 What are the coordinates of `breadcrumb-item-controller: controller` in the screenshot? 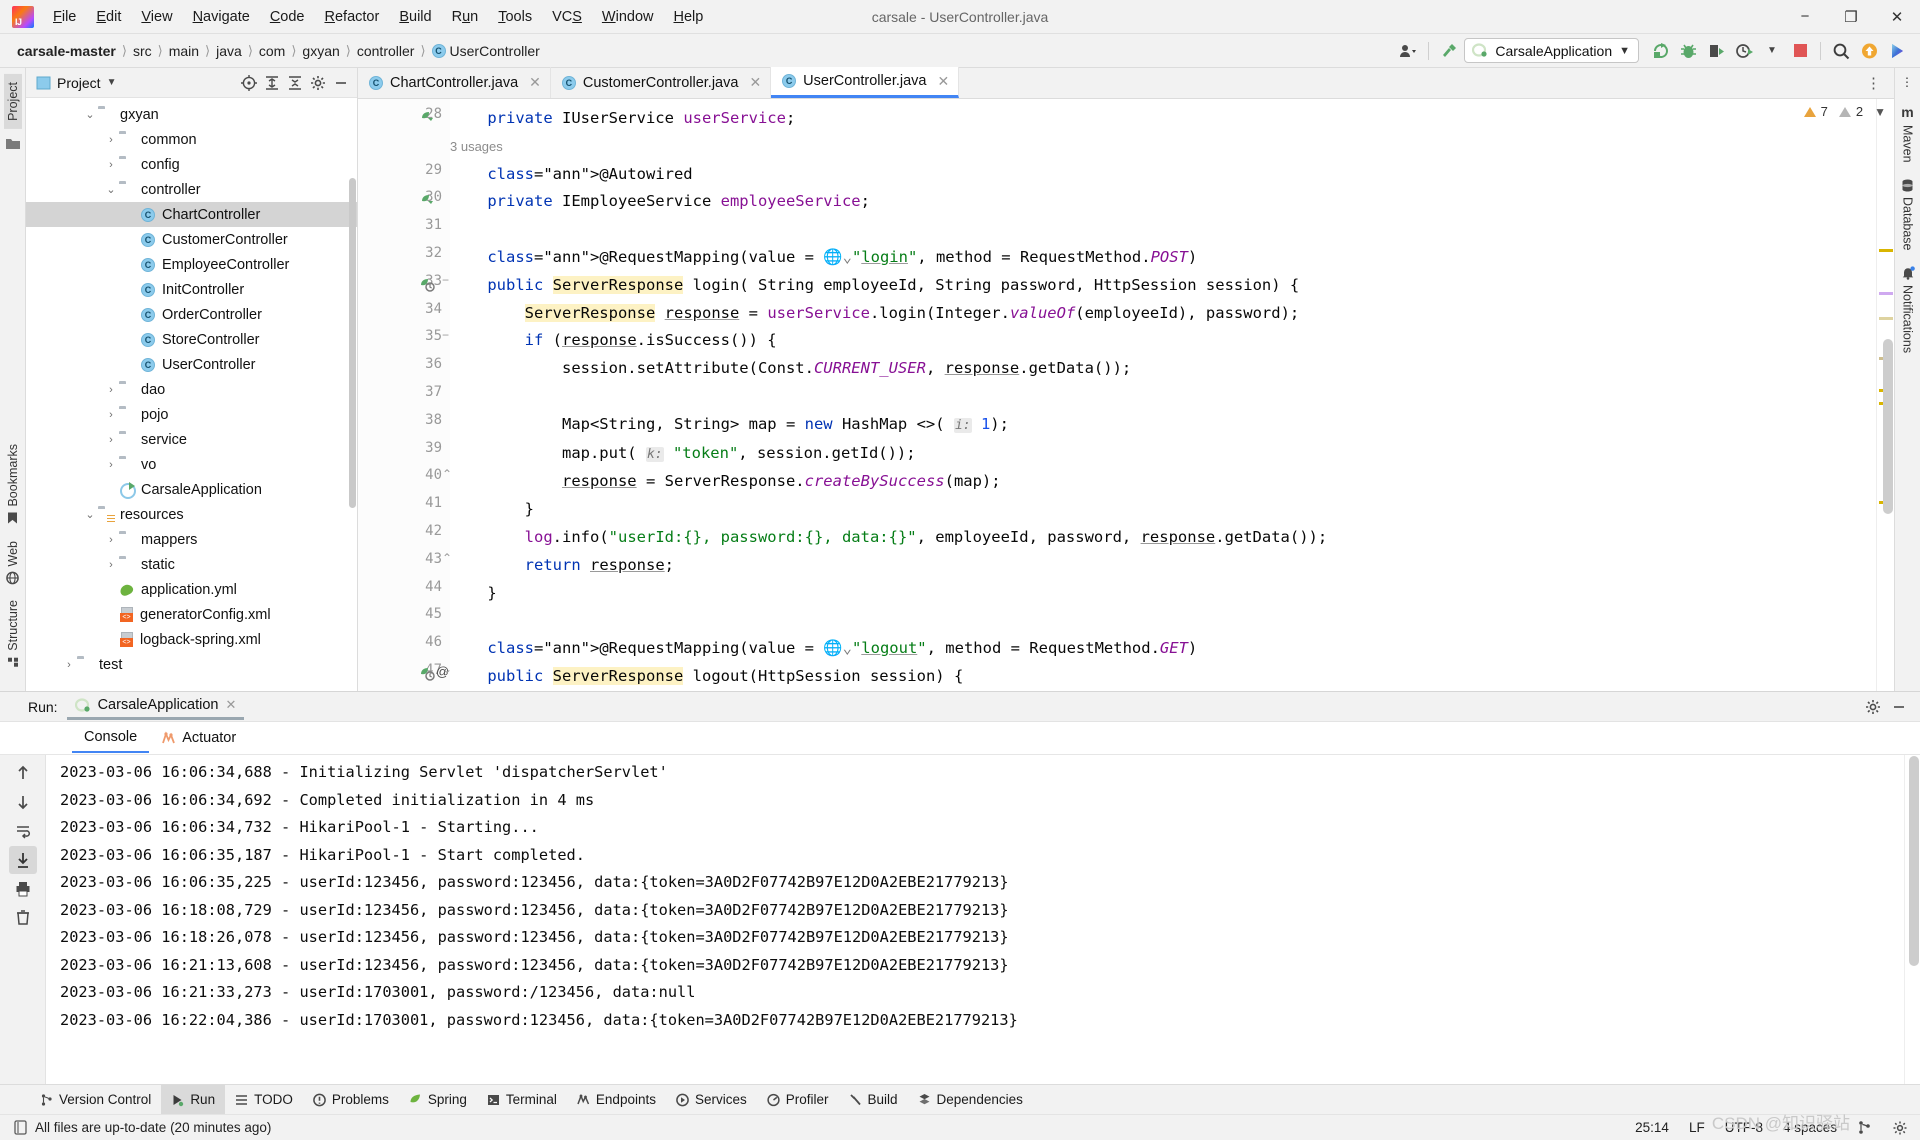 It's located at (386, 51).